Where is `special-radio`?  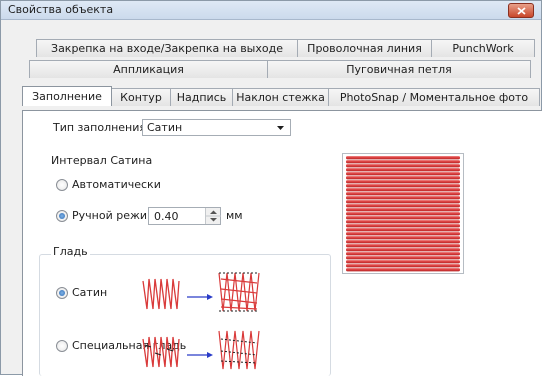 special-radio is located at coordinates (62, 346).